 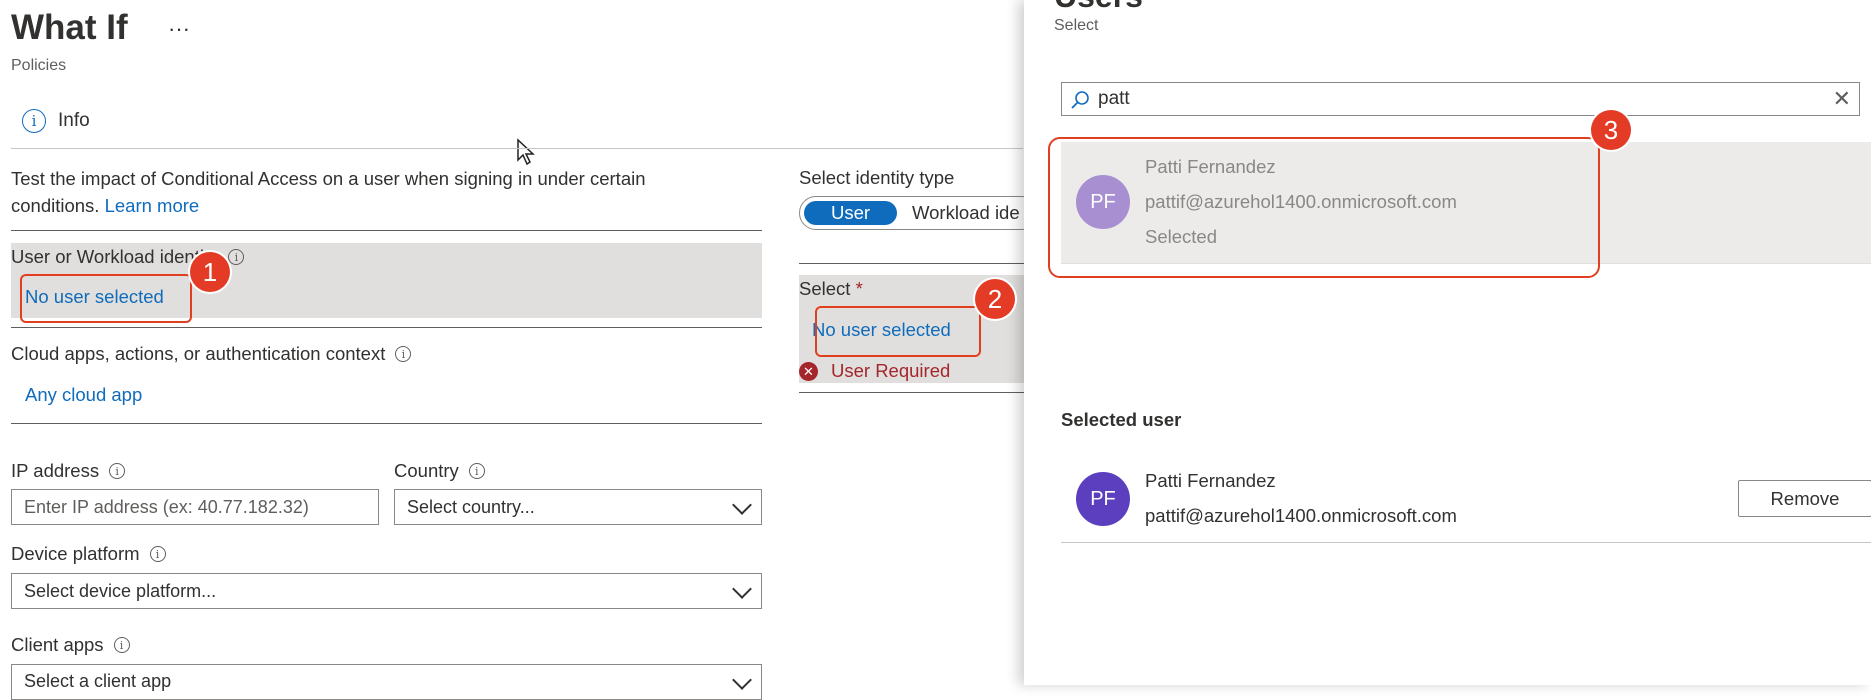 What do you see at coordinates (850, 213) in the screenshot?
I see `toggle-user-option: User` at bounding box center [850, 213].